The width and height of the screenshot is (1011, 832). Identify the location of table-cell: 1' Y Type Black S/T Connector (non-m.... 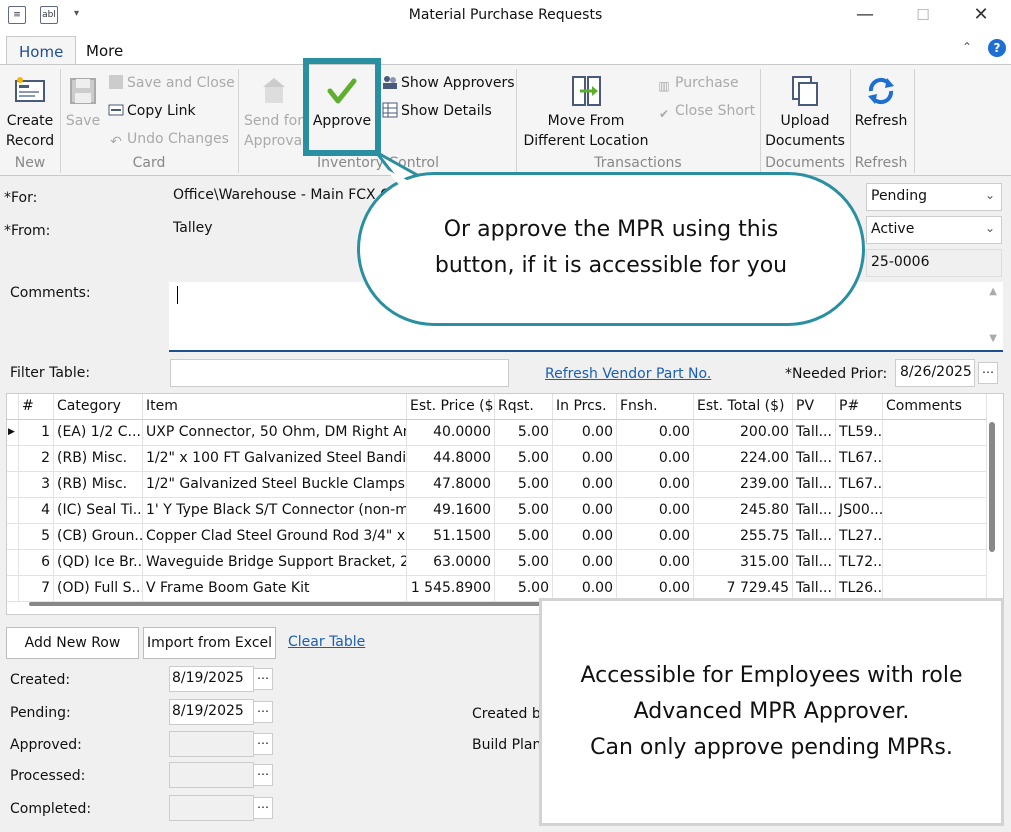
(275, 511).